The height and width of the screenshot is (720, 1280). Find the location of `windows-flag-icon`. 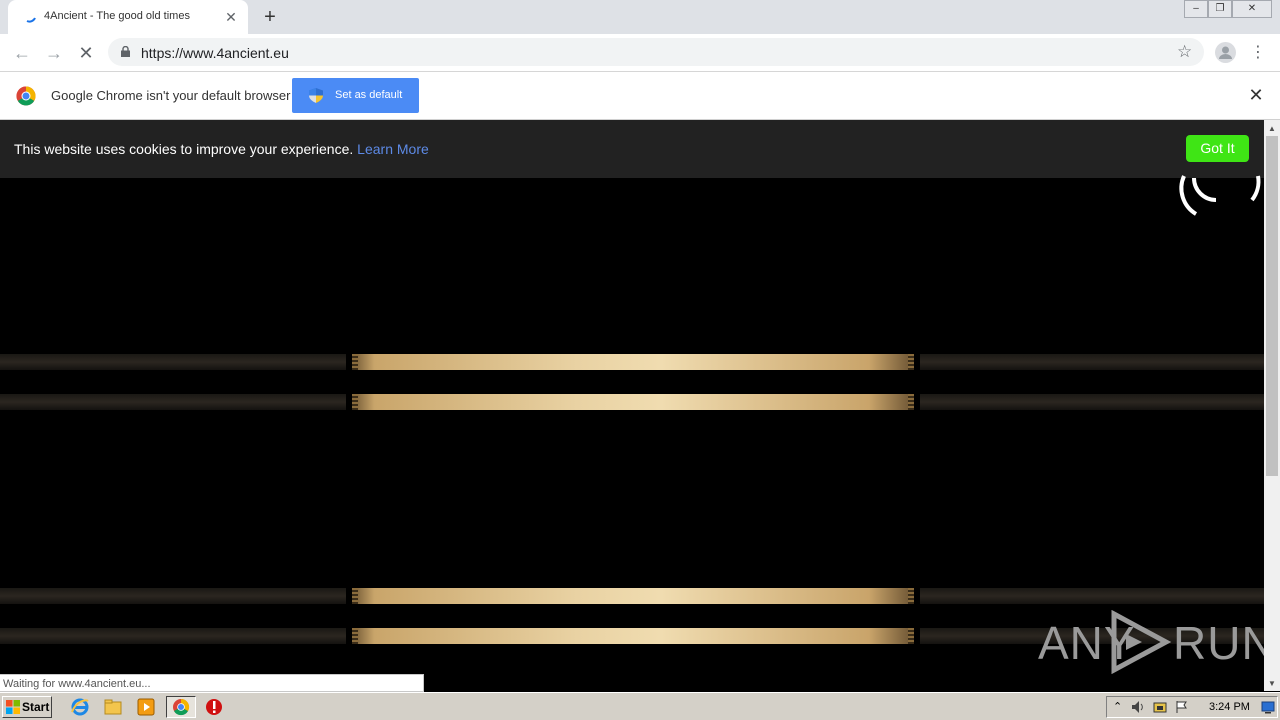

windows-flag-icon is located at coordinates (13, 707).